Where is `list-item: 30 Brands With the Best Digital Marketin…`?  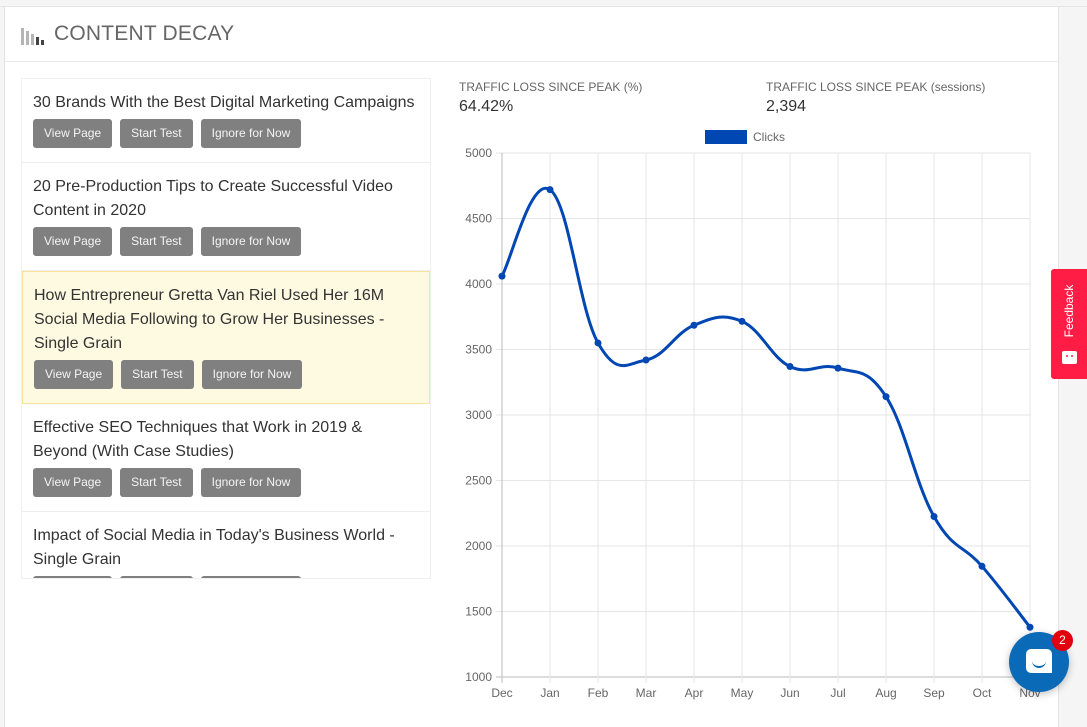
list-item: 30 Brands With the Best Digital Marketin… is located at coordinates (226, 121).